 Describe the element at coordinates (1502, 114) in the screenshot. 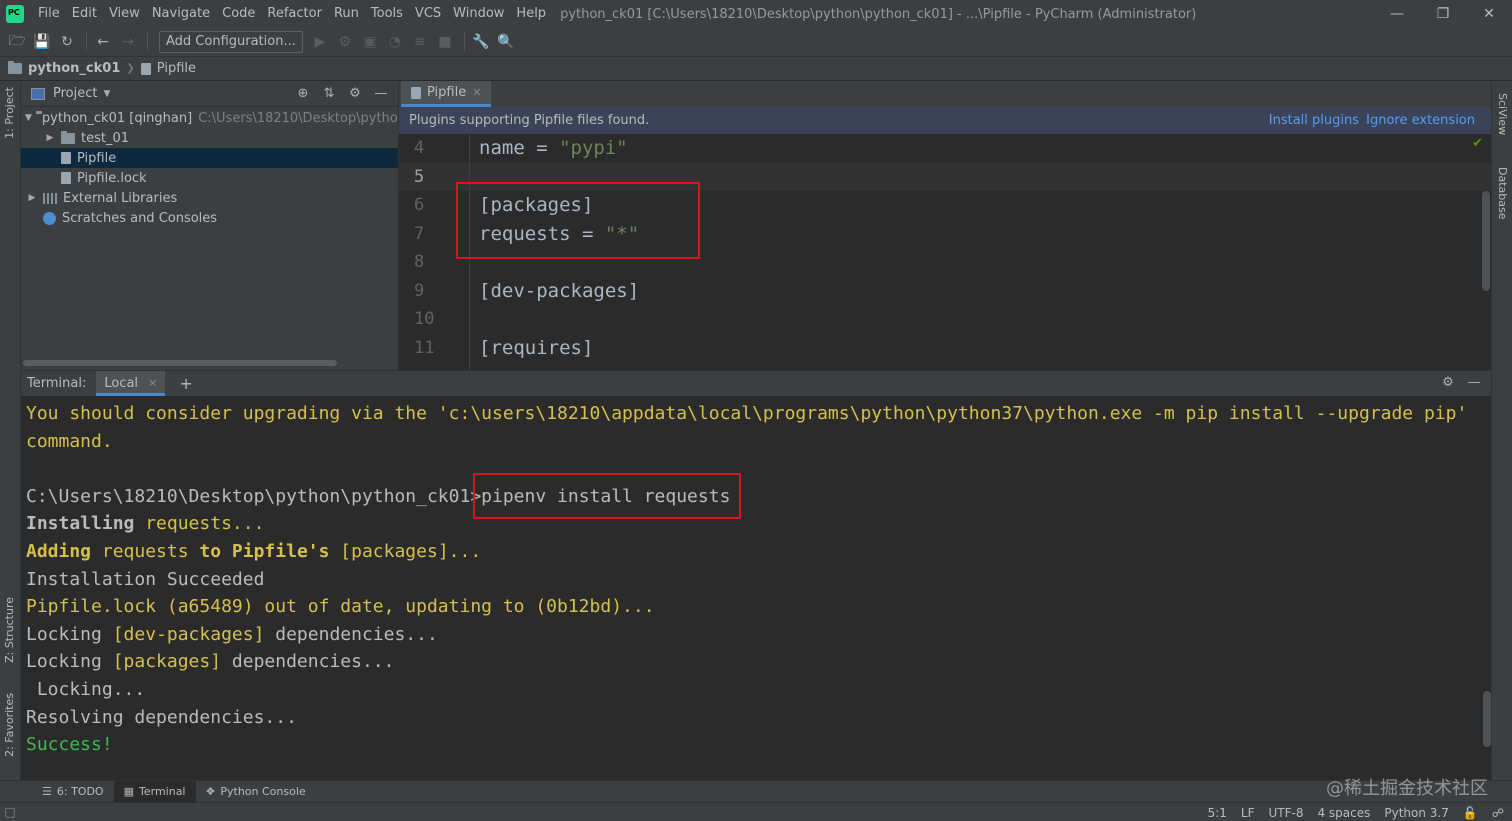

I see `tool-tab-sciview: SciView` at that location.